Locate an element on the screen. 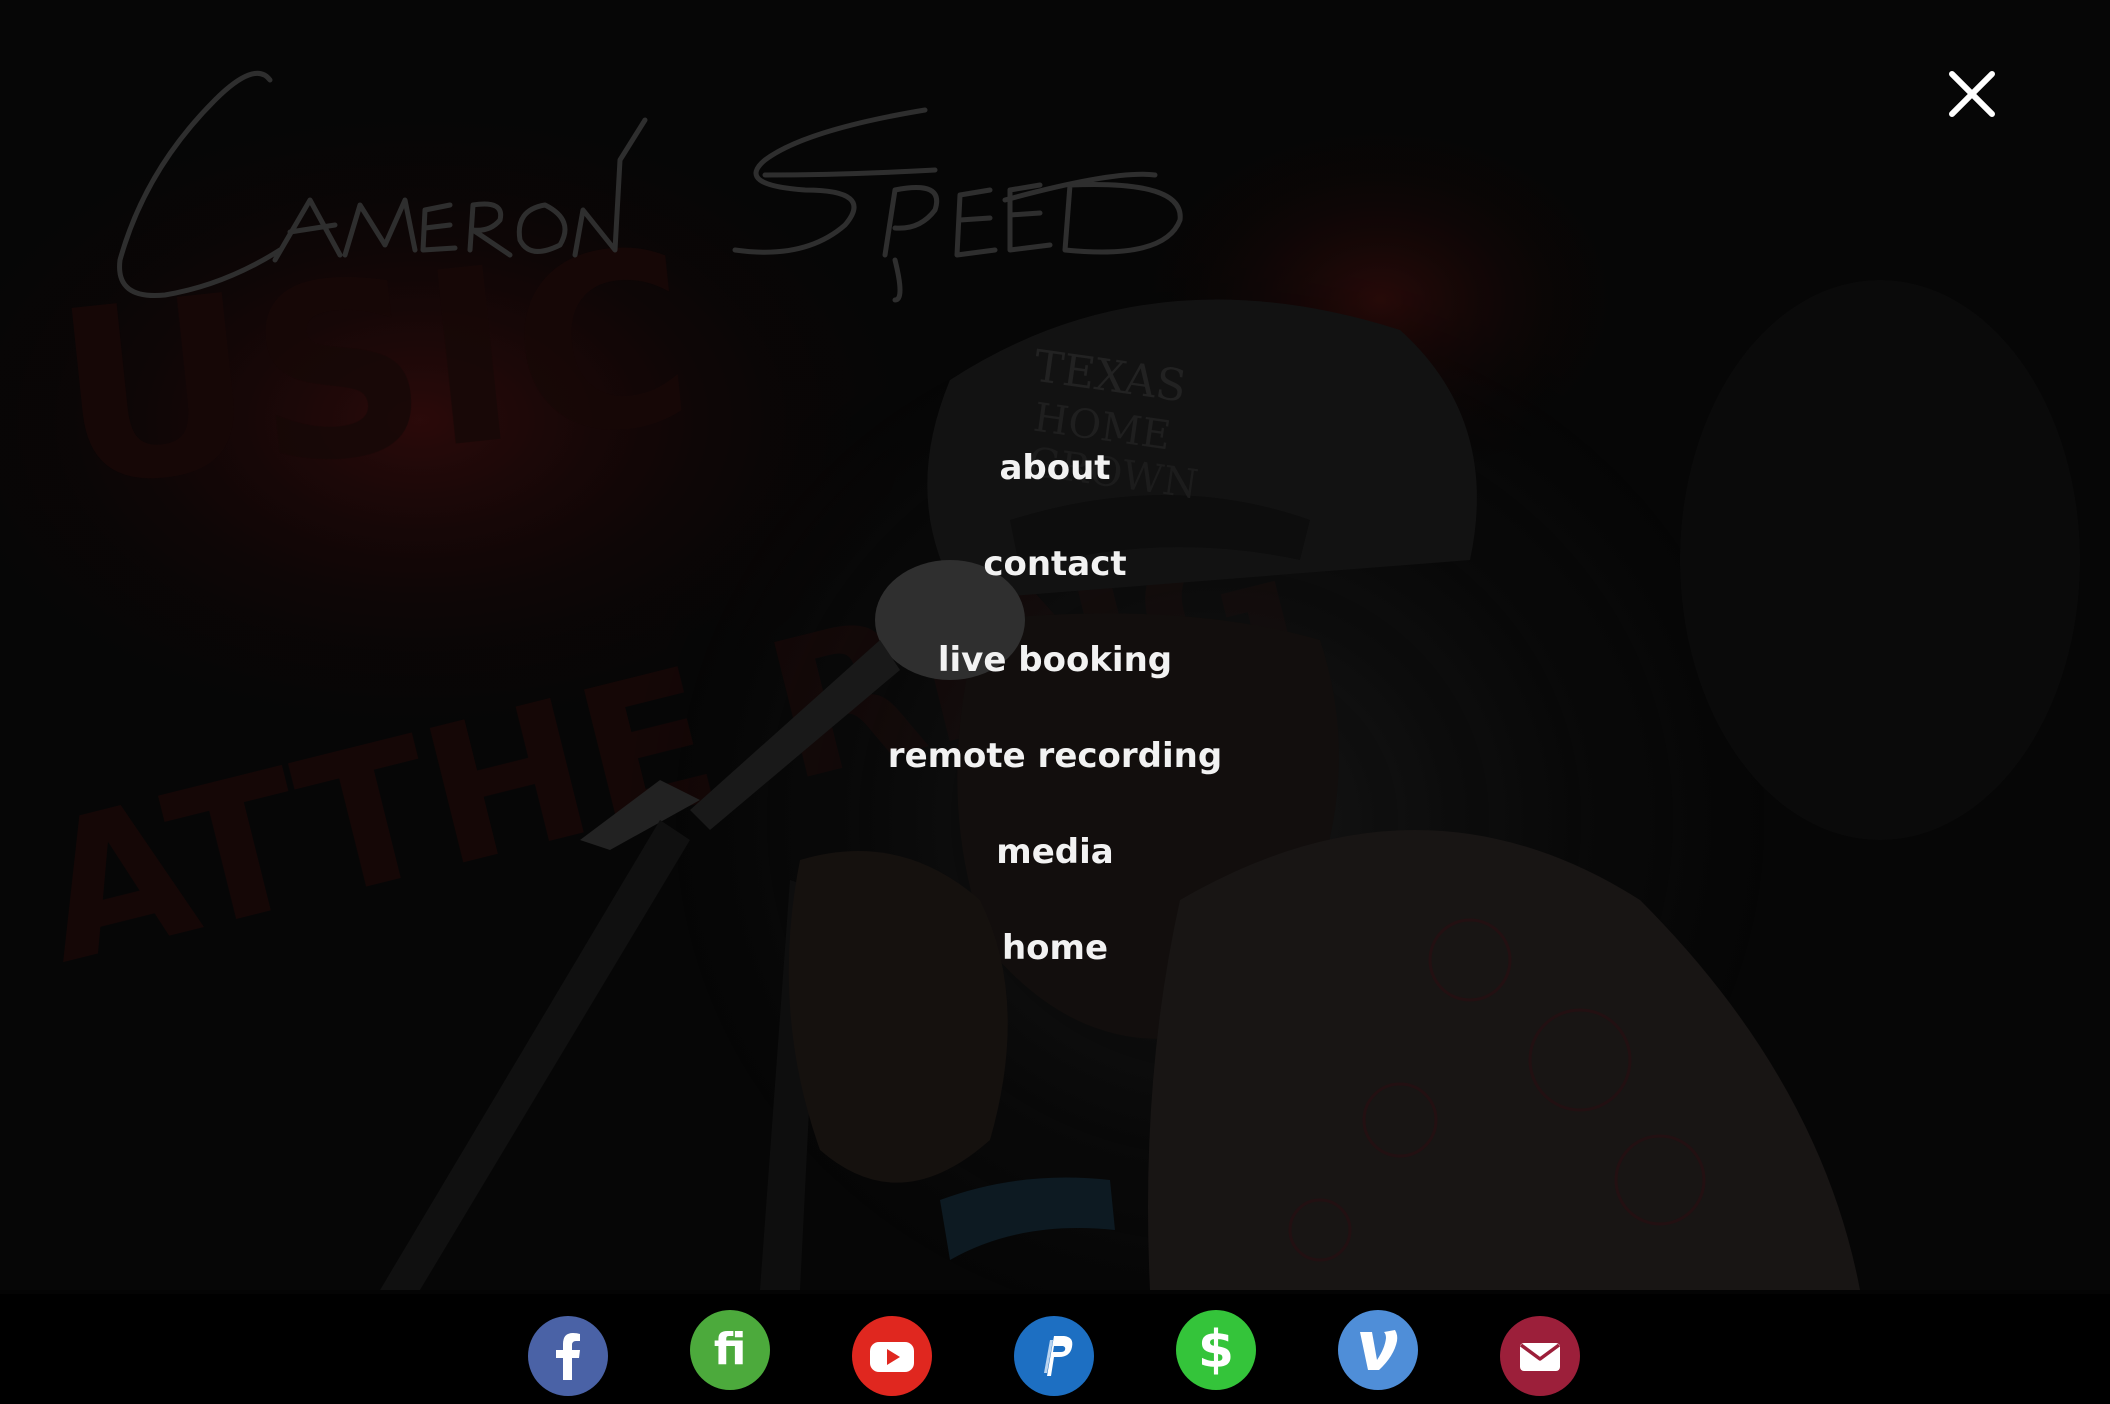 This screenshot has width=2110, height=1404. youtube-icon is located at coordinates (892, 1357).